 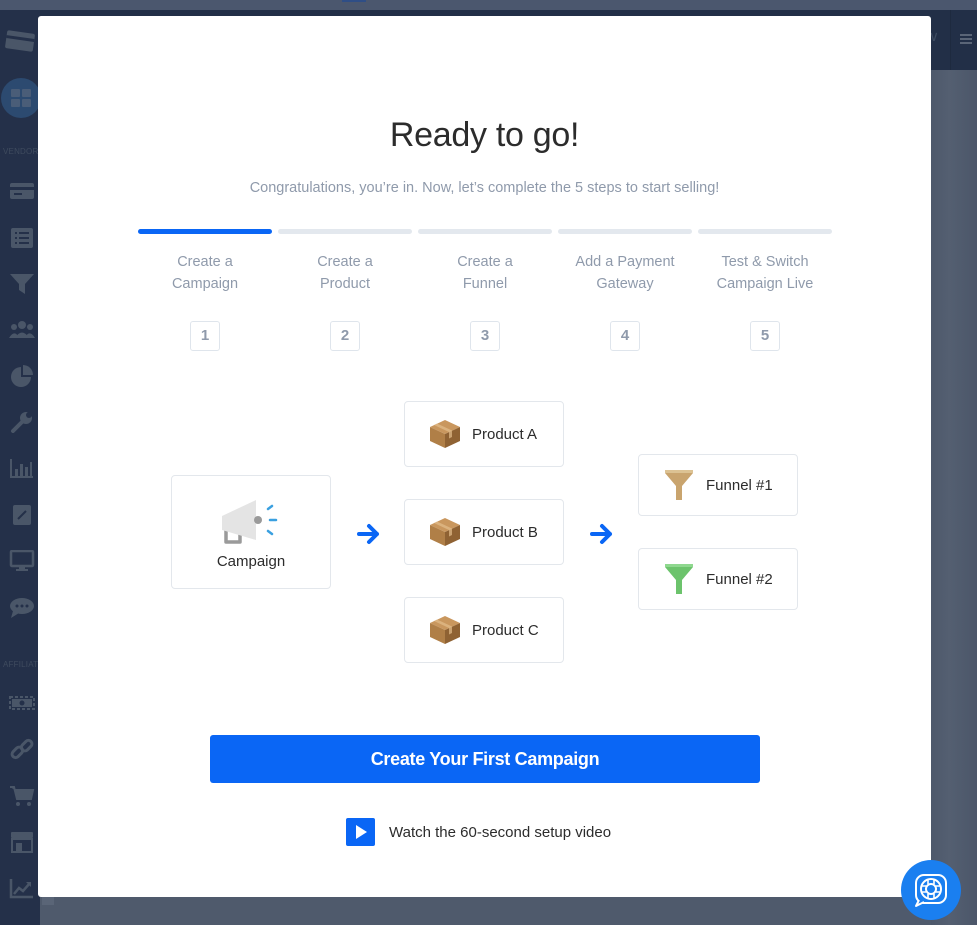 What do you see at coordinates (22, 842) in the screenshot?
I see `store-icon` at bounding box center [22, 842].